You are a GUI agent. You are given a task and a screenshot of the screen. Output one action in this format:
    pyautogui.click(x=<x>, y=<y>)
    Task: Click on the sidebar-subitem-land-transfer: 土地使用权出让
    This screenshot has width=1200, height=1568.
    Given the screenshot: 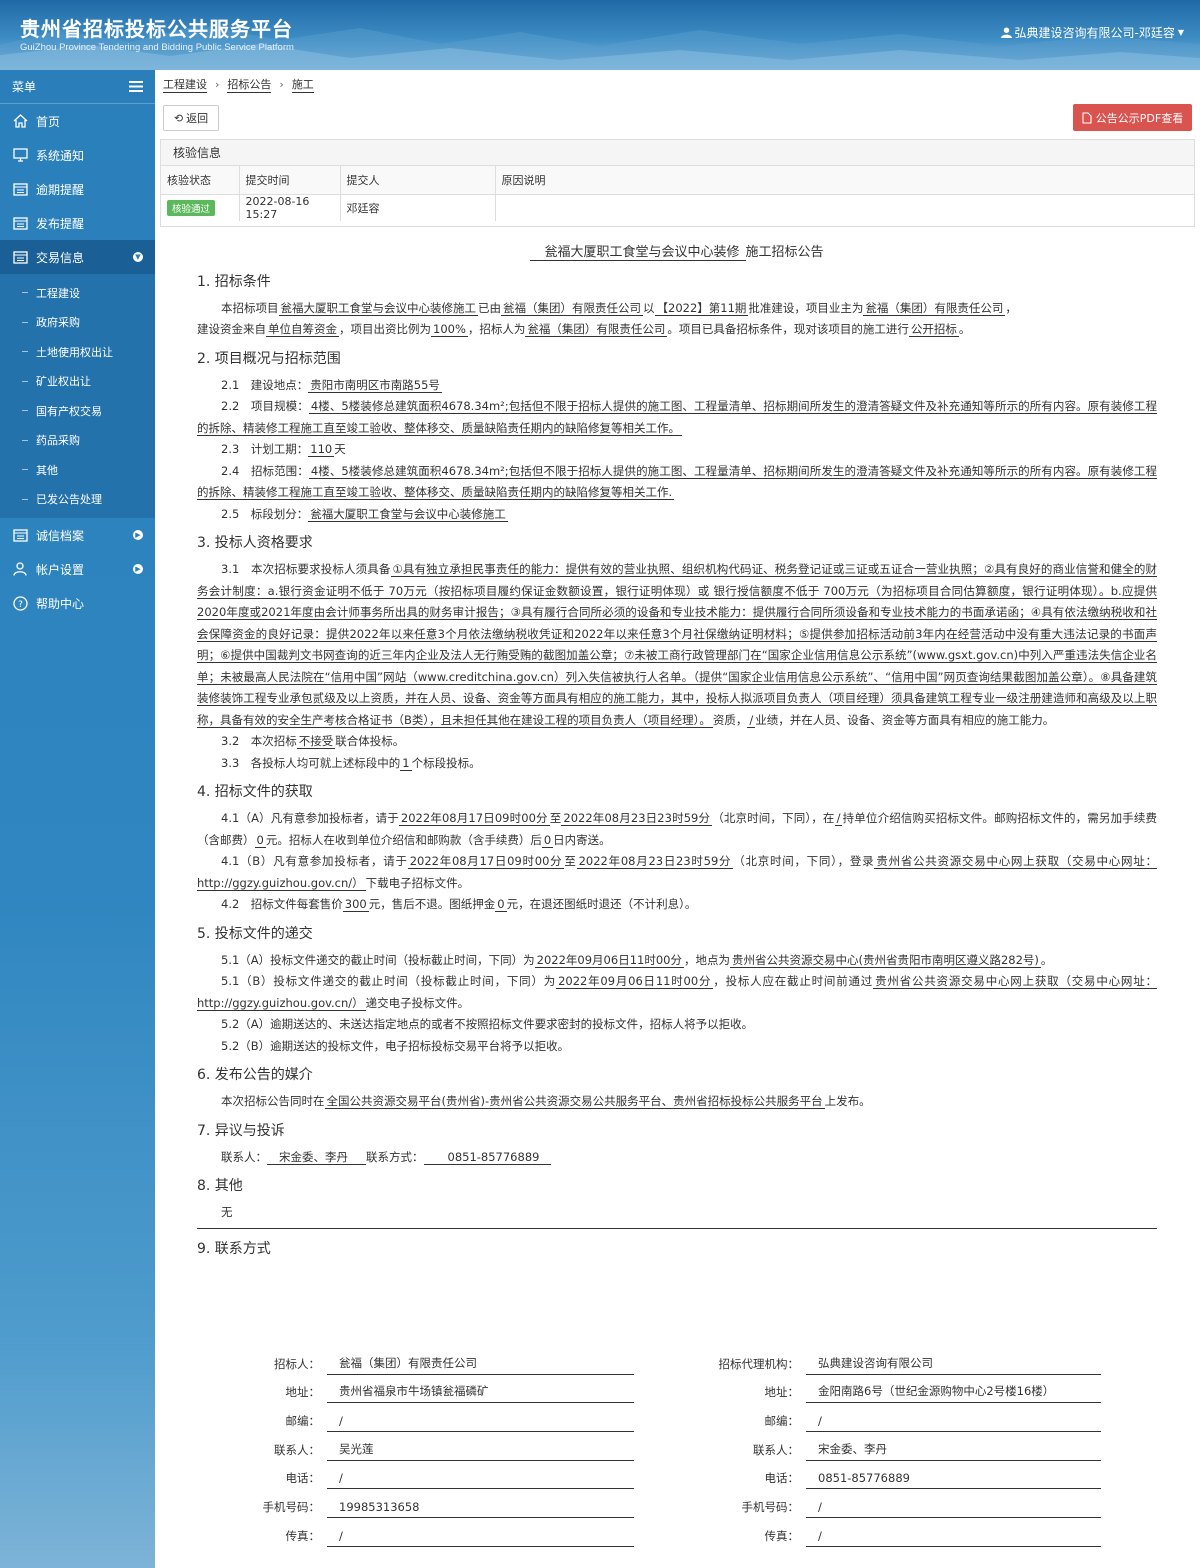 What is the action you would take?
    pyautogui.click(x=77, y=352)
    